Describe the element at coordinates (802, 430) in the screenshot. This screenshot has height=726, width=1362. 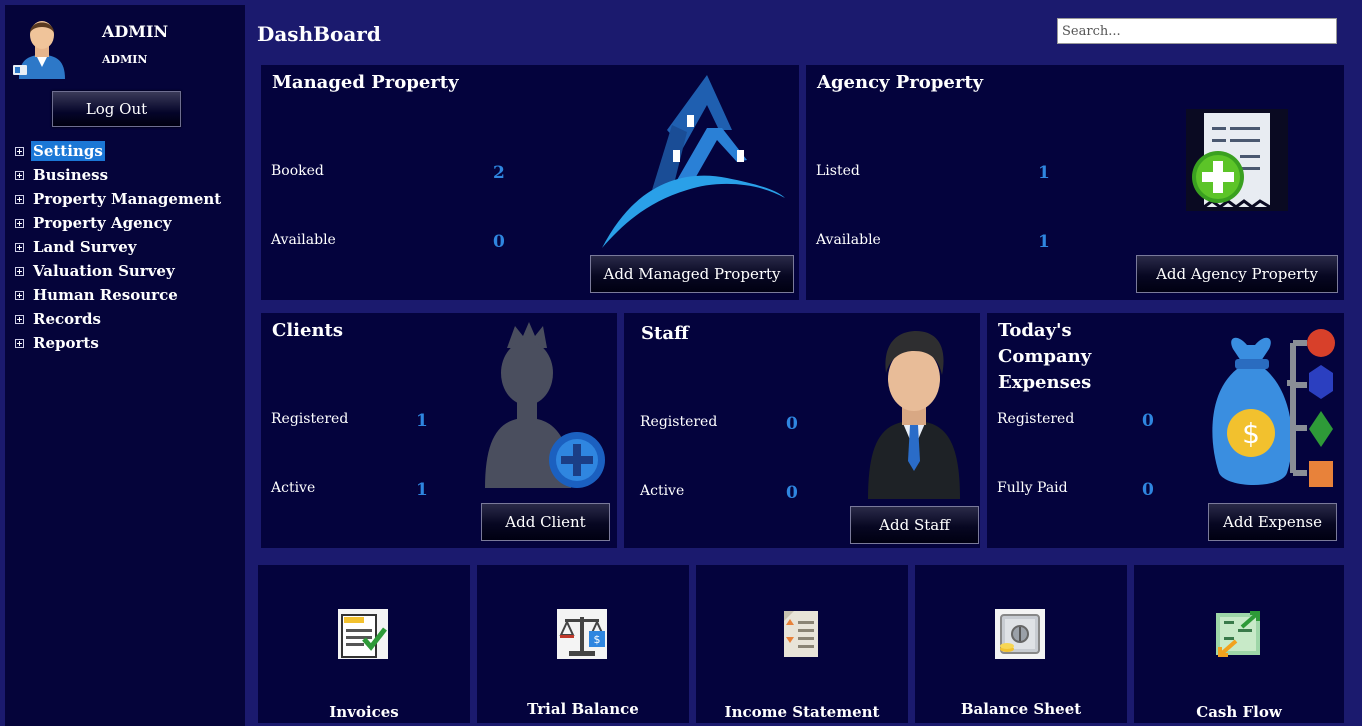
I see `staff-card: Staff Registered 0 Active 0 Add Staff` at that location.